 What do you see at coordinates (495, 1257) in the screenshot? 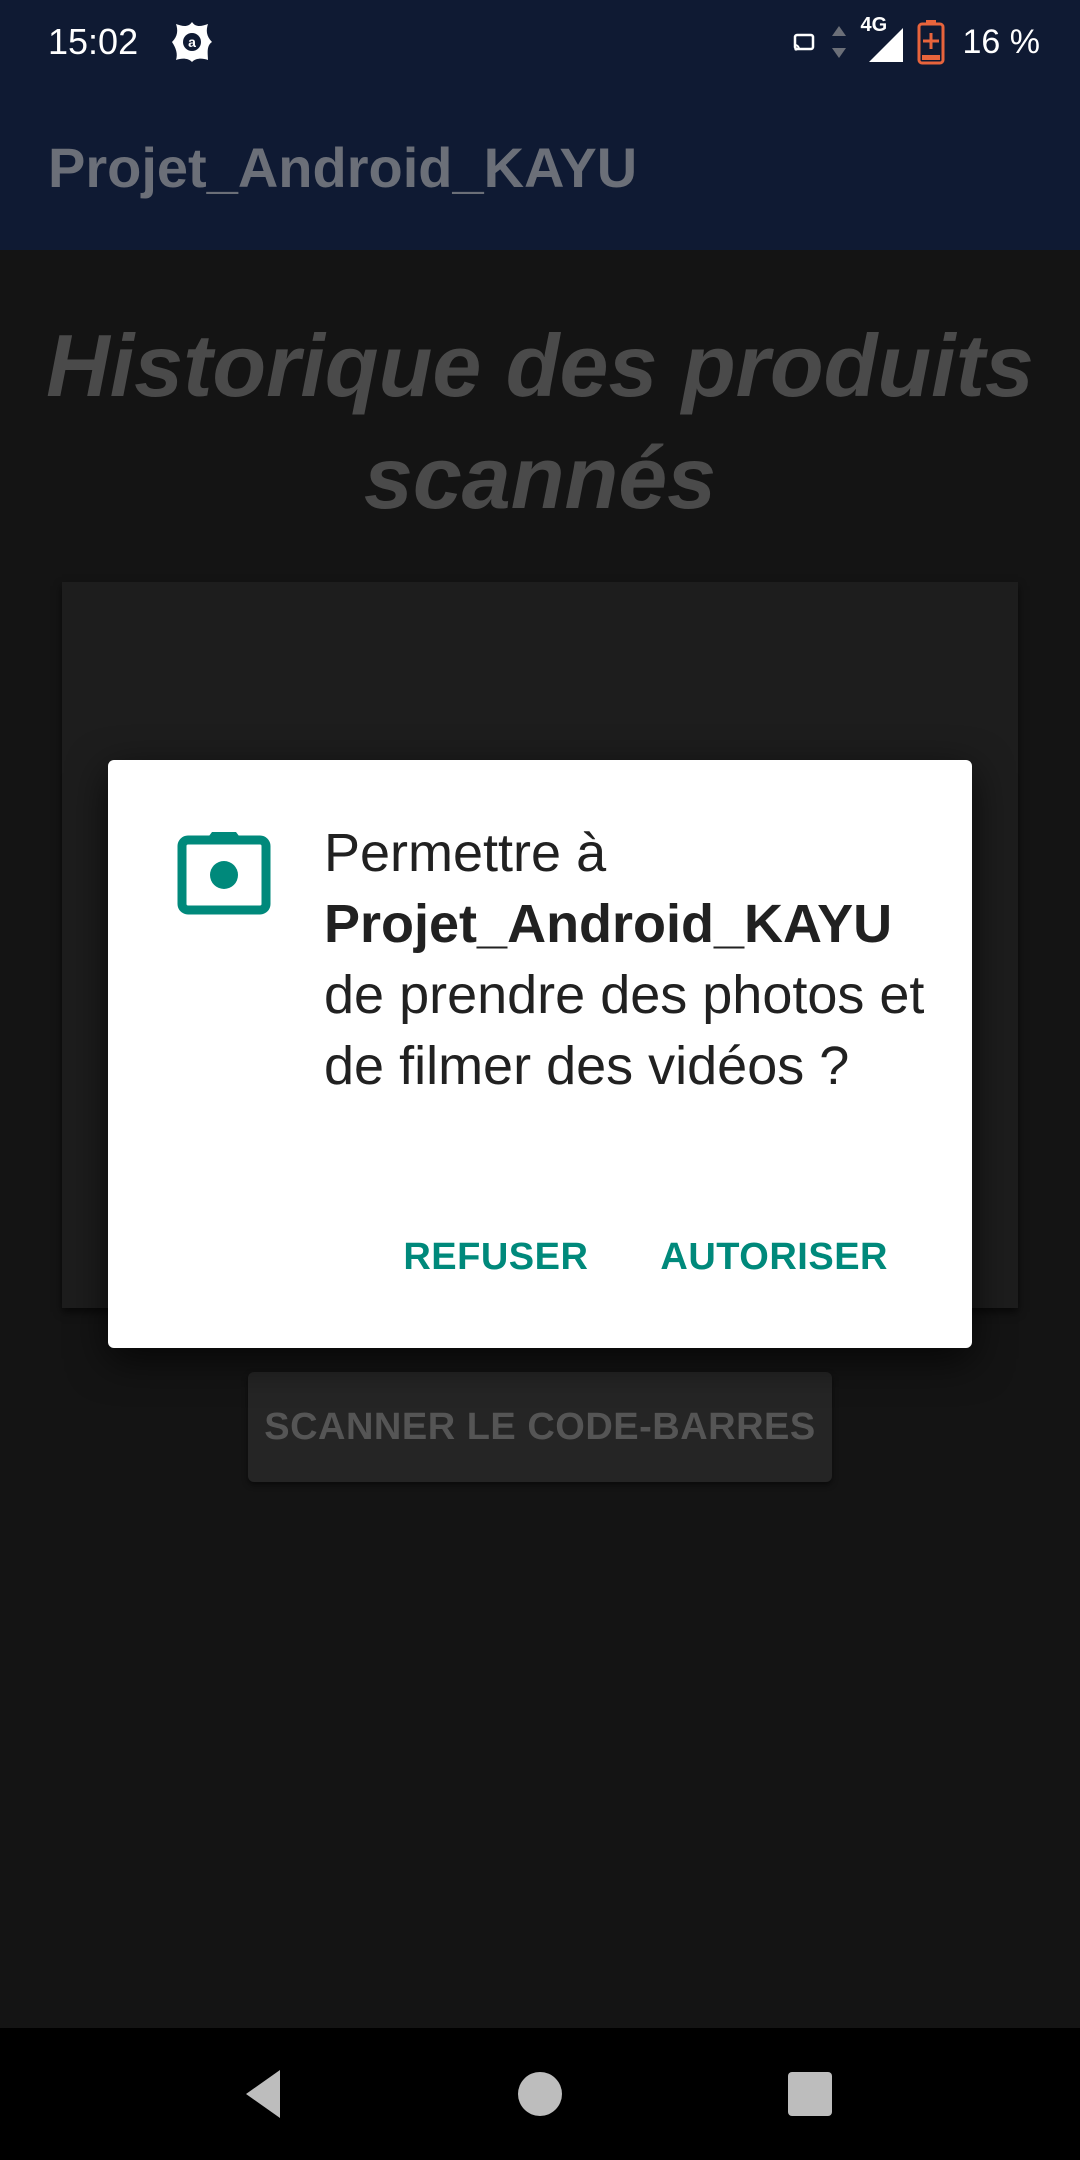
I see `deny-button: REFUSER` at bounding box center [495, 1257].